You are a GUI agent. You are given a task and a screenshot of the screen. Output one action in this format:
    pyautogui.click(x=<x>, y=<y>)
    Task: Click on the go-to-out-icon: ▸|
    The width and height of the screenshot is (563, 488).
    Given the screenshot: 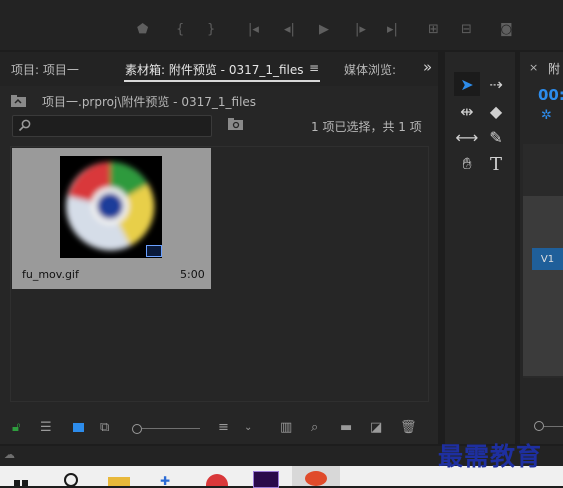 What is the action you would take?
    pyautogui.click(x=392, y=30)
    